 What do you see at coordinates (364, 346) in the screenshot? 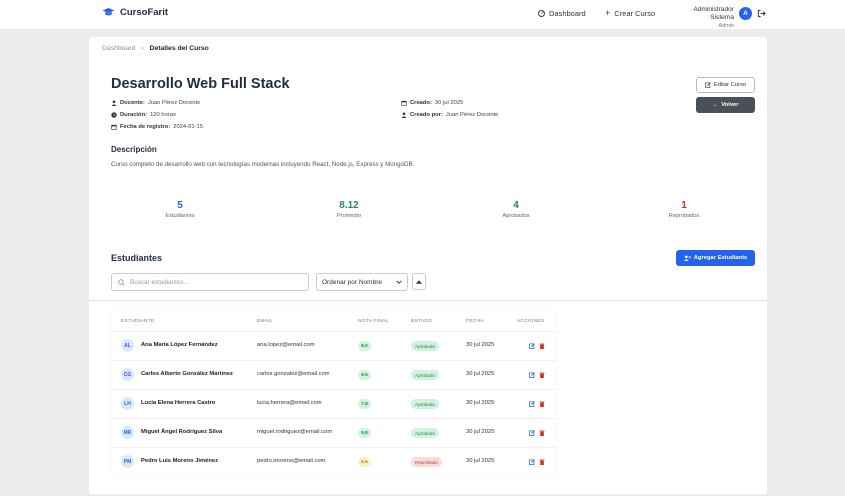
I see `grade-badge: 8.0` at bounding box center [364, 346].